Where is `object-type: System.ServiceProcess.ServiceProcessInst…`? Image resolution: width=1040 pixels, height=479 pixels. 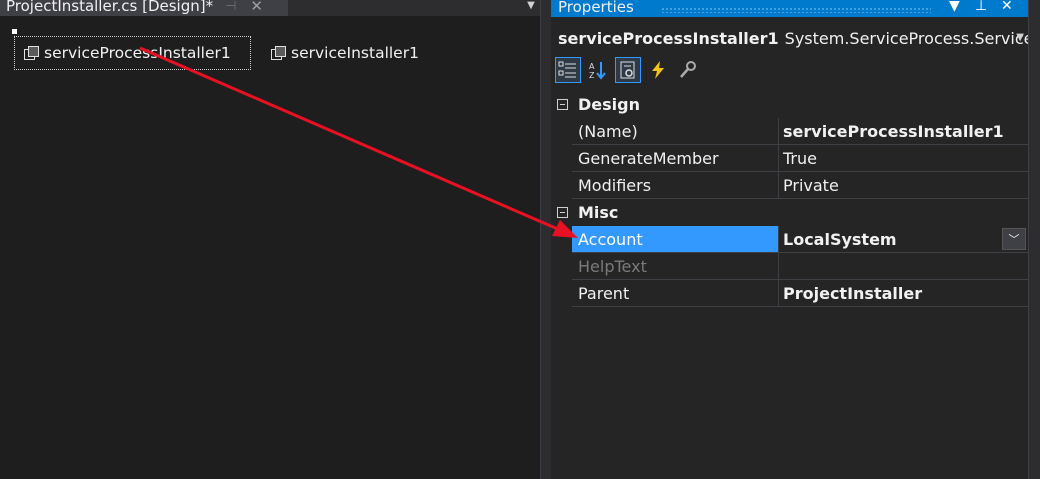 object-type: System.ServiceProcess.ServiceProcessInst… is located at coordinates (906, 38).